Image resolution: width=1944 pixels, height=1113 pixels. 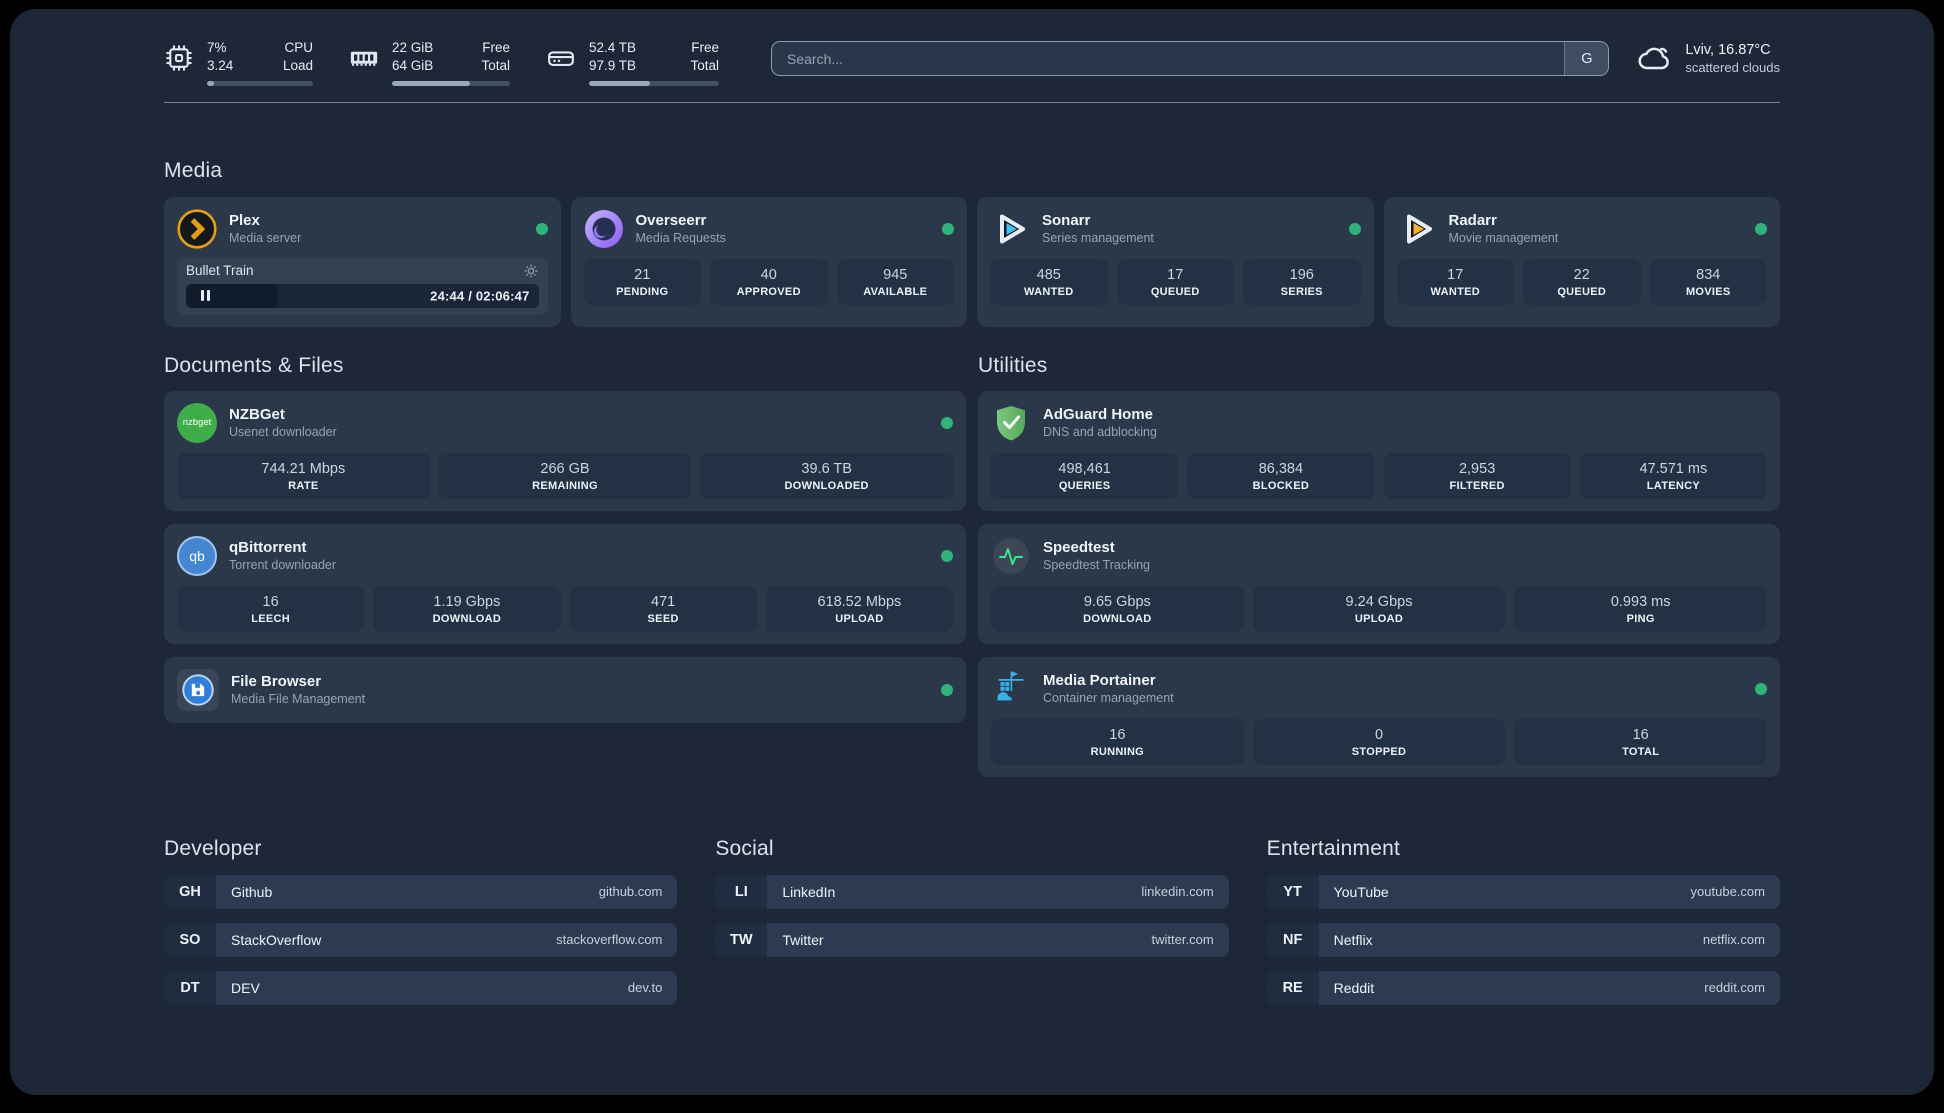 I want to click on bookmark-twitter: TW Twitter twitter.com, so click(x=972, y=939).